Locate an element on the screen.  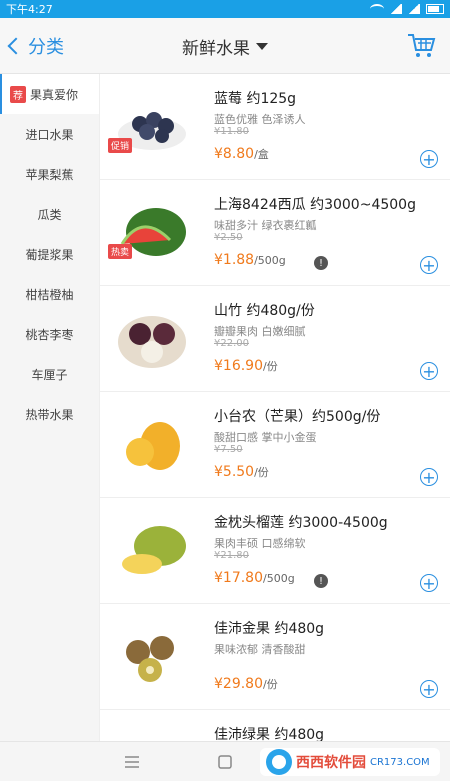
battery-icon is located at coordinates (435, 9).